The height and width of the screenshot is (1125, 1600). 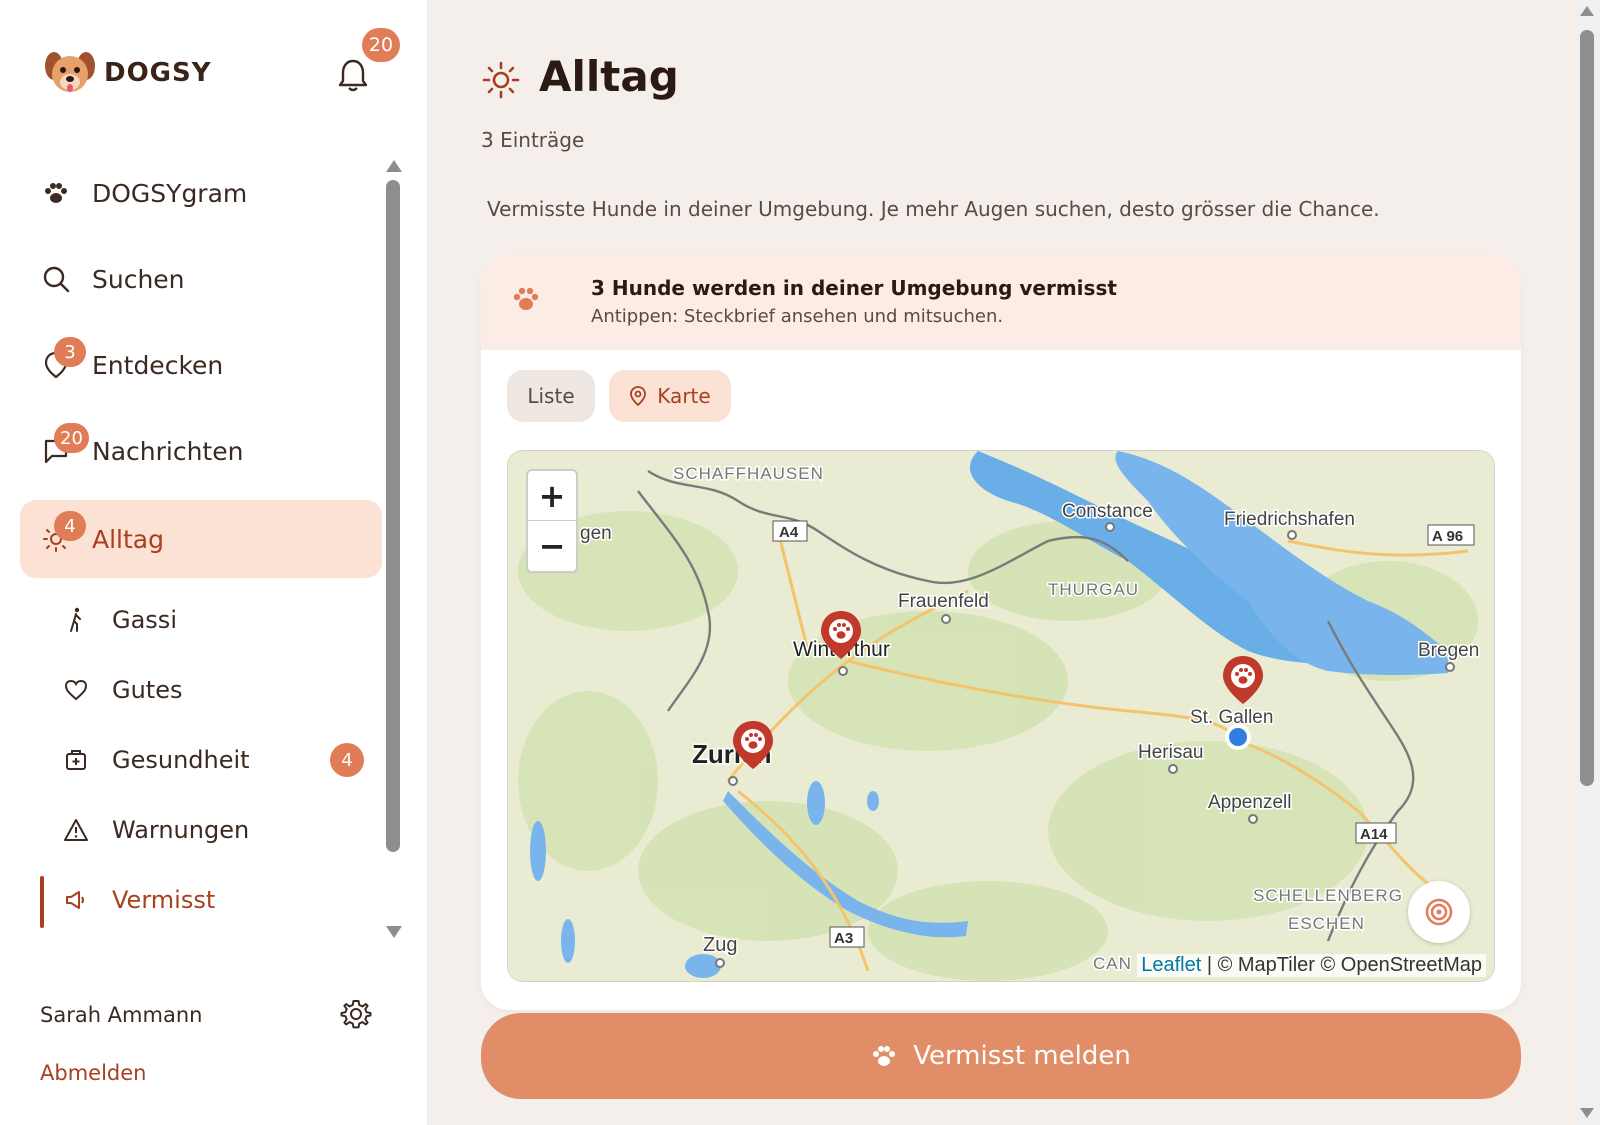 What do you see at coordinates (1231, 717) in the screenshot?
I see `place-label: St. Gallen` at bounding box center [1231, 717].